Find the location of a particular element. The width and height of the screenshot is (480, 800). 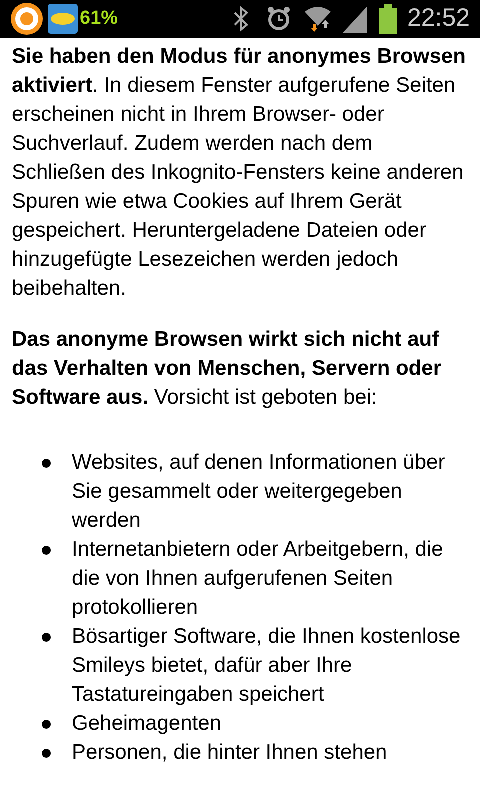

percent-text: 61% is located at coordinates (99, 18).